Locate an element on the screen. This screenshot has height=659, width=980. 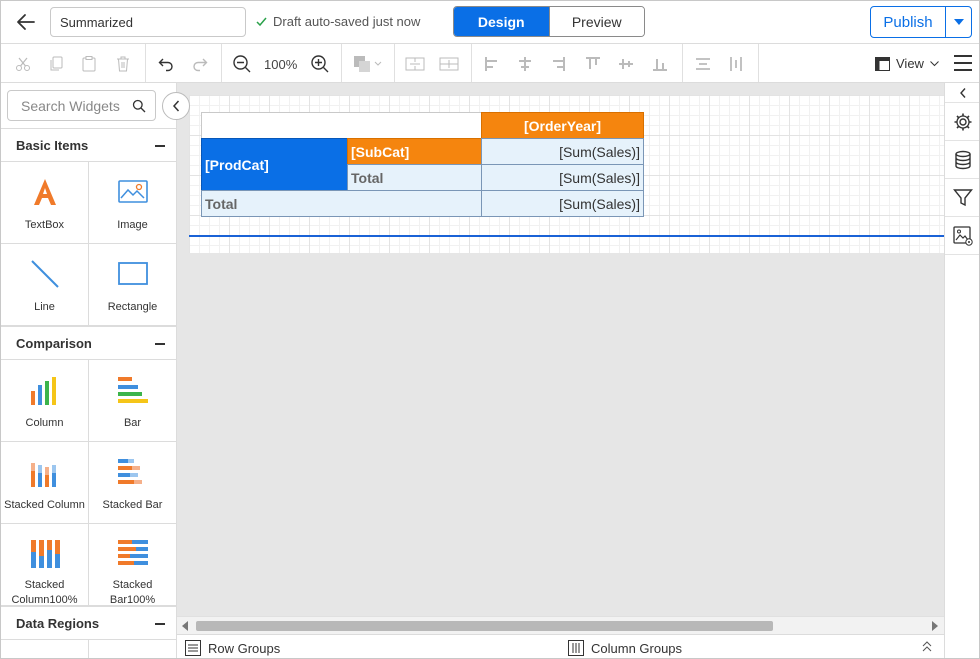
widget-column: Column is located at coordinates (45, 401).